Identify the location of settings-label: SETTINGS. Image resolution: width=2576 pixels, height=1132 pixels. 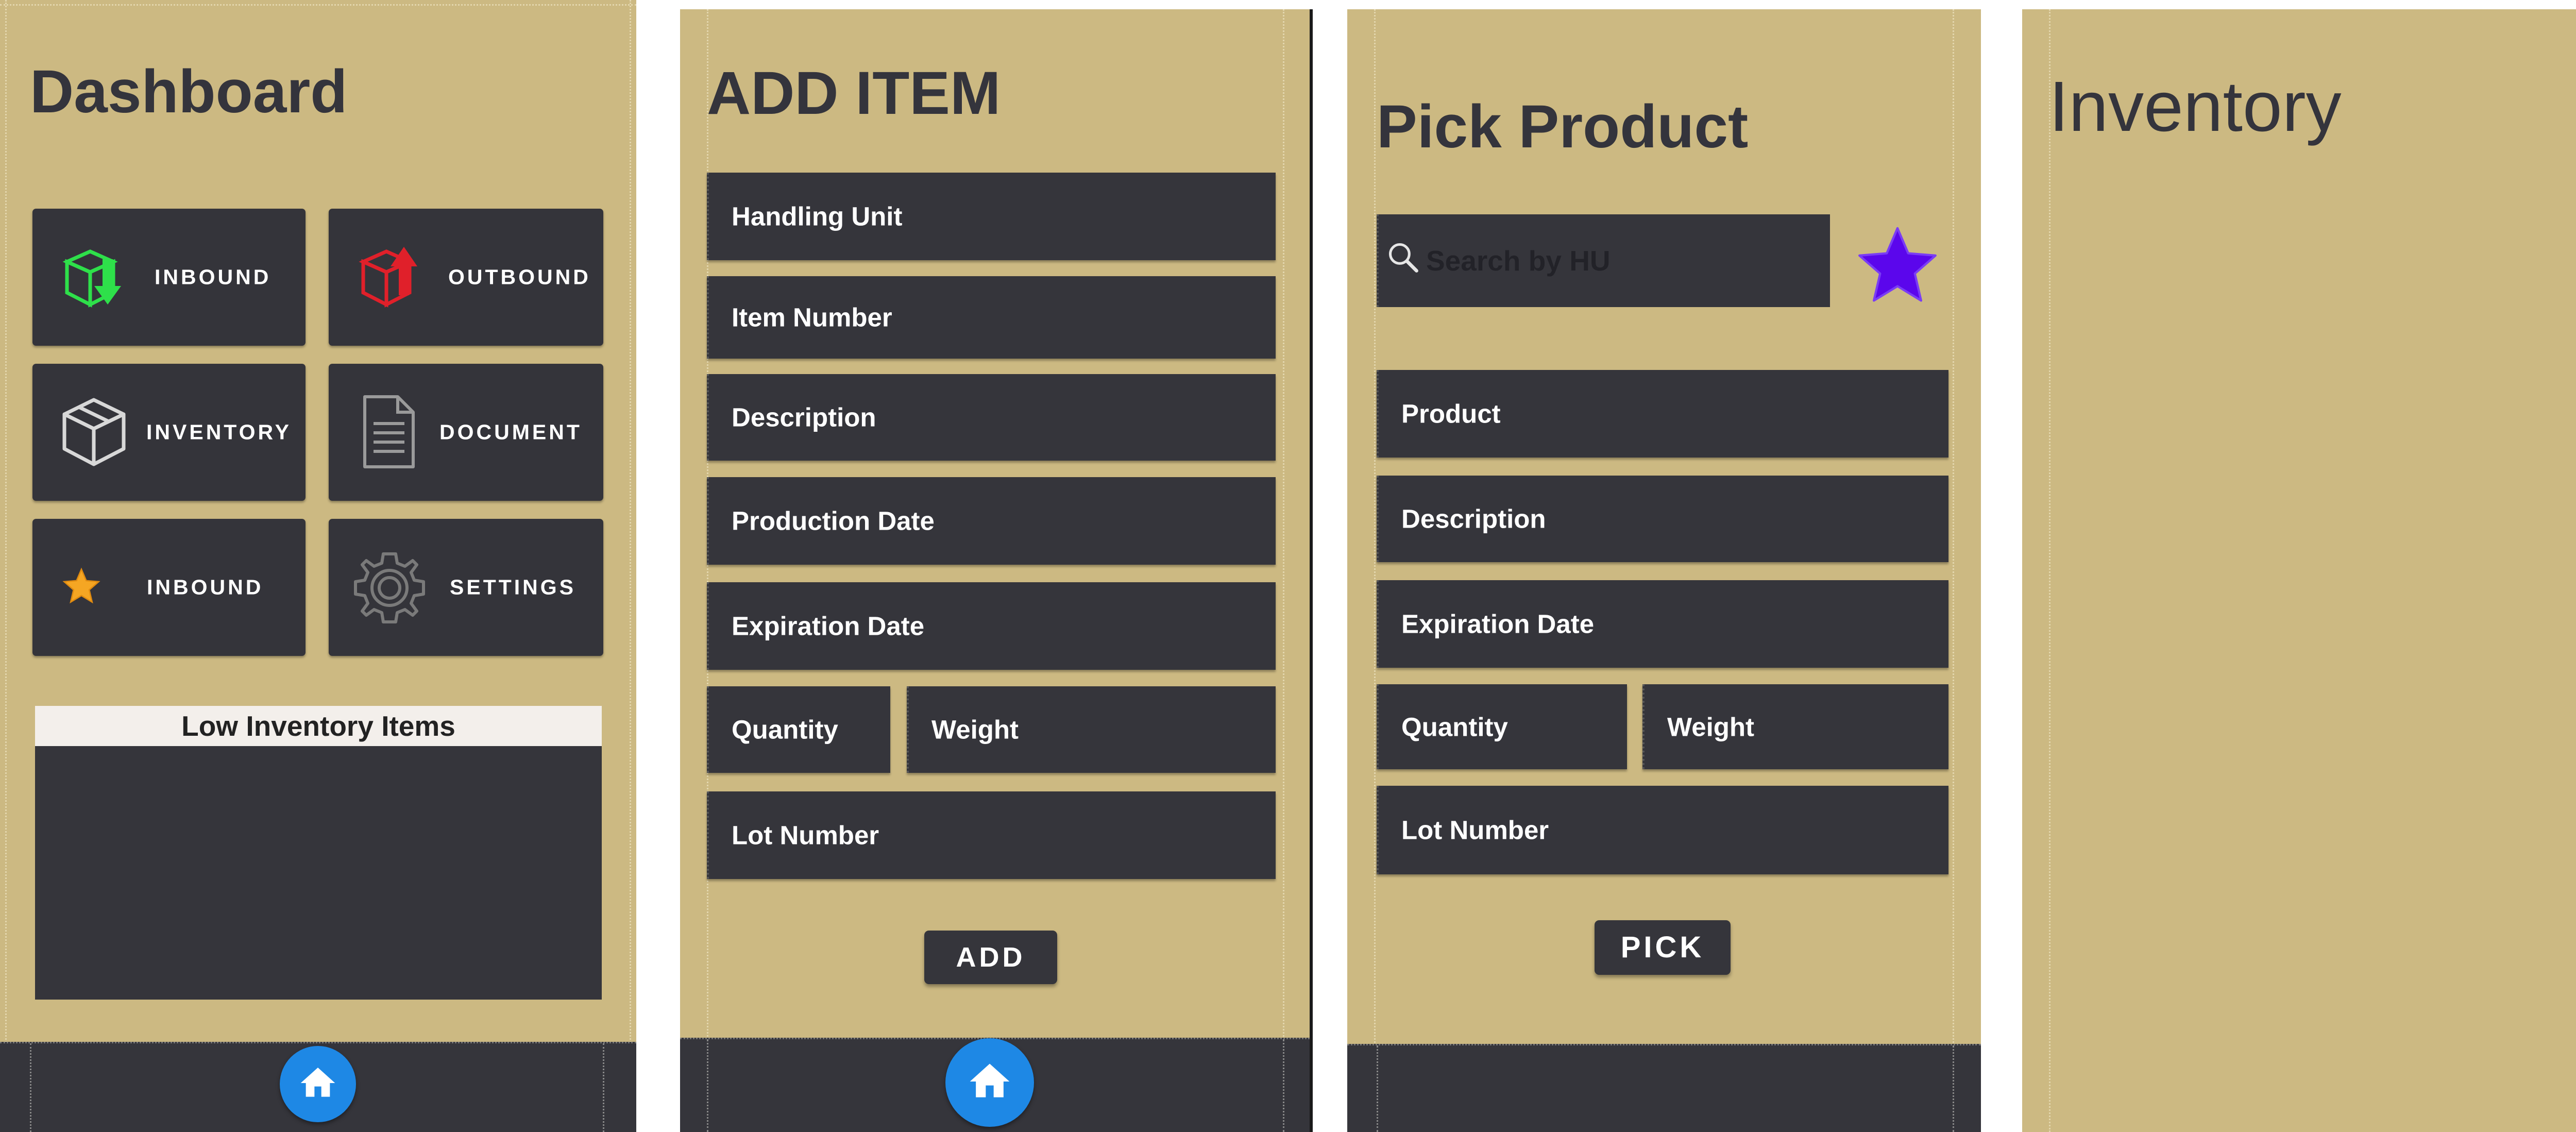
(513, 587).